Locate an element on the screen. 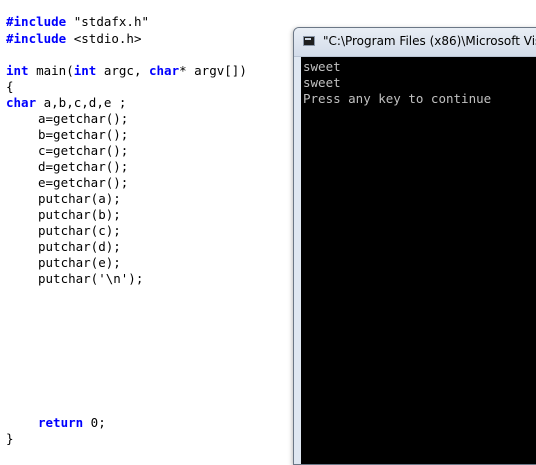 The height and width of the screenshot is (465, 536). code-line-body: a=getchar(); is located at coordinates (83, 118).